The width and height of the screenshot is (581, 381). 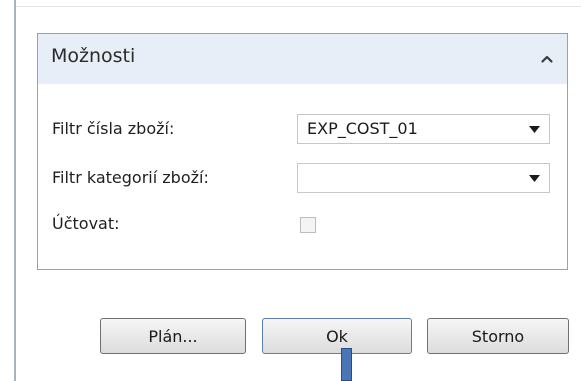 What do you see at coordinates (302, 59) in the screenshot?
I see `fasttab-header: Možnosti` at bounding box center [302, 59].